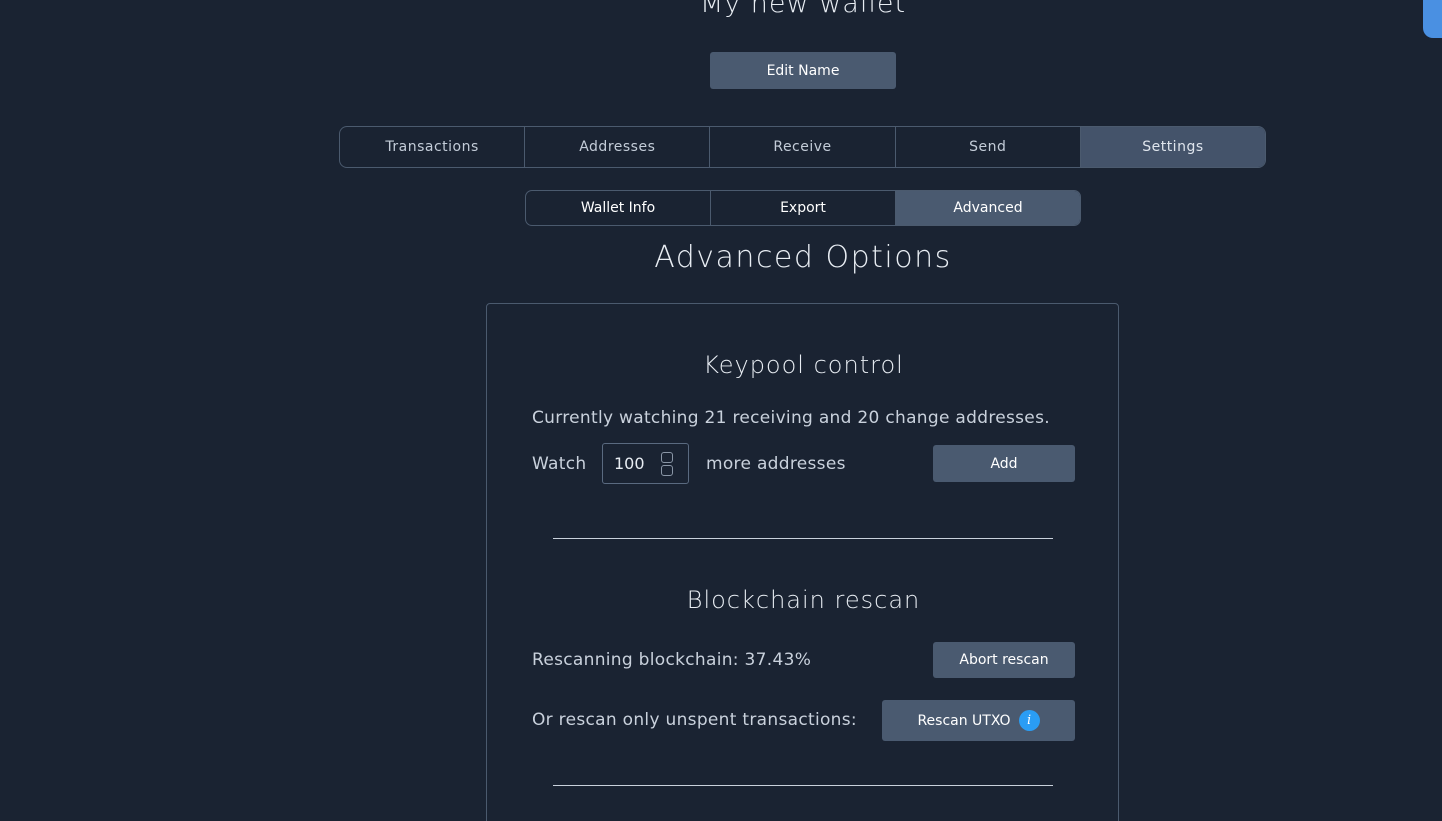 This screenshot has width=1442, height=821. What do you see at coordinates (694, 720) in the screenshot?
I see `utxo-rescan-text: Or rescan only unspent transactions:` at bounding box center [694, 720].